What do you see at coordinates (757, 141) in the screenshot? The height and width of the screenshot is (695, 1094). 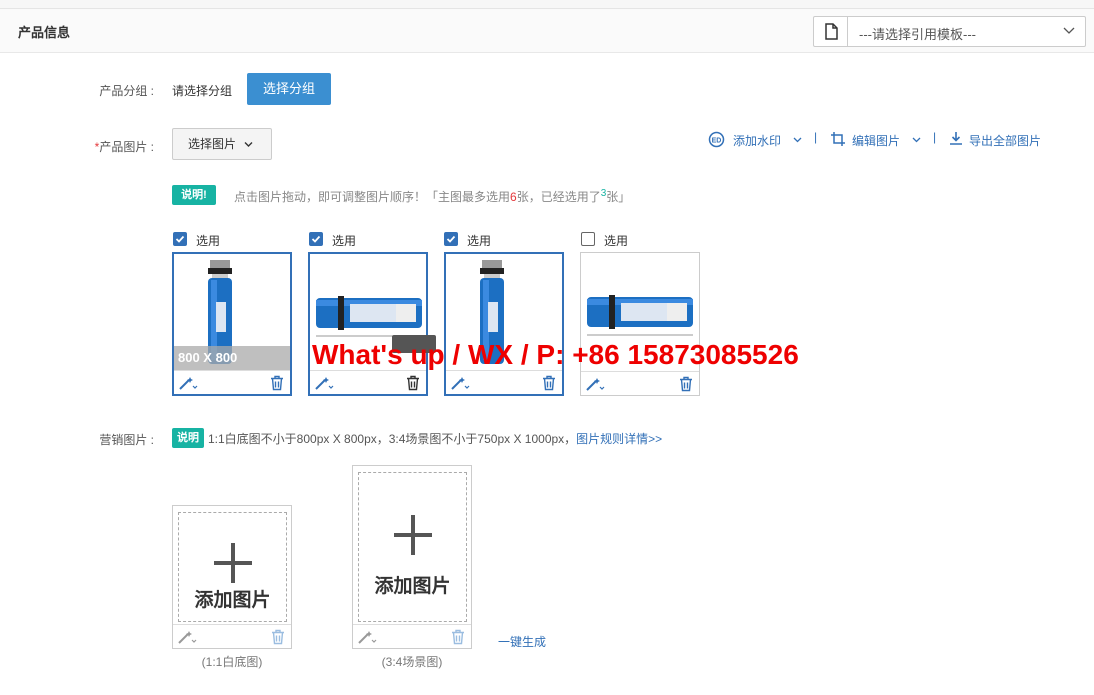 I see `add-watermark-label: 添加水印` at bounding box center [757, 141].